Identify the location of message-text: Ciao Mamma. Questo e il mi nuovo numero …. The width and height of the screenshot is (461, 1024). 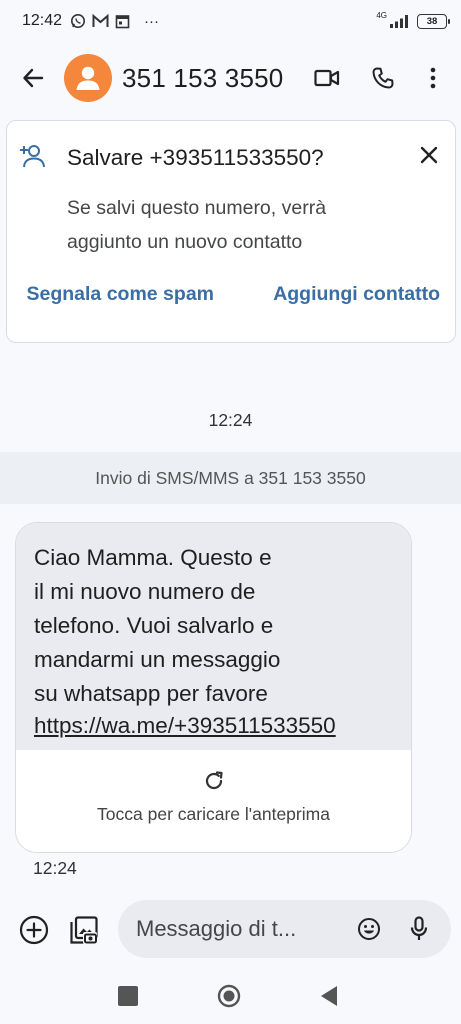
(157, 625).